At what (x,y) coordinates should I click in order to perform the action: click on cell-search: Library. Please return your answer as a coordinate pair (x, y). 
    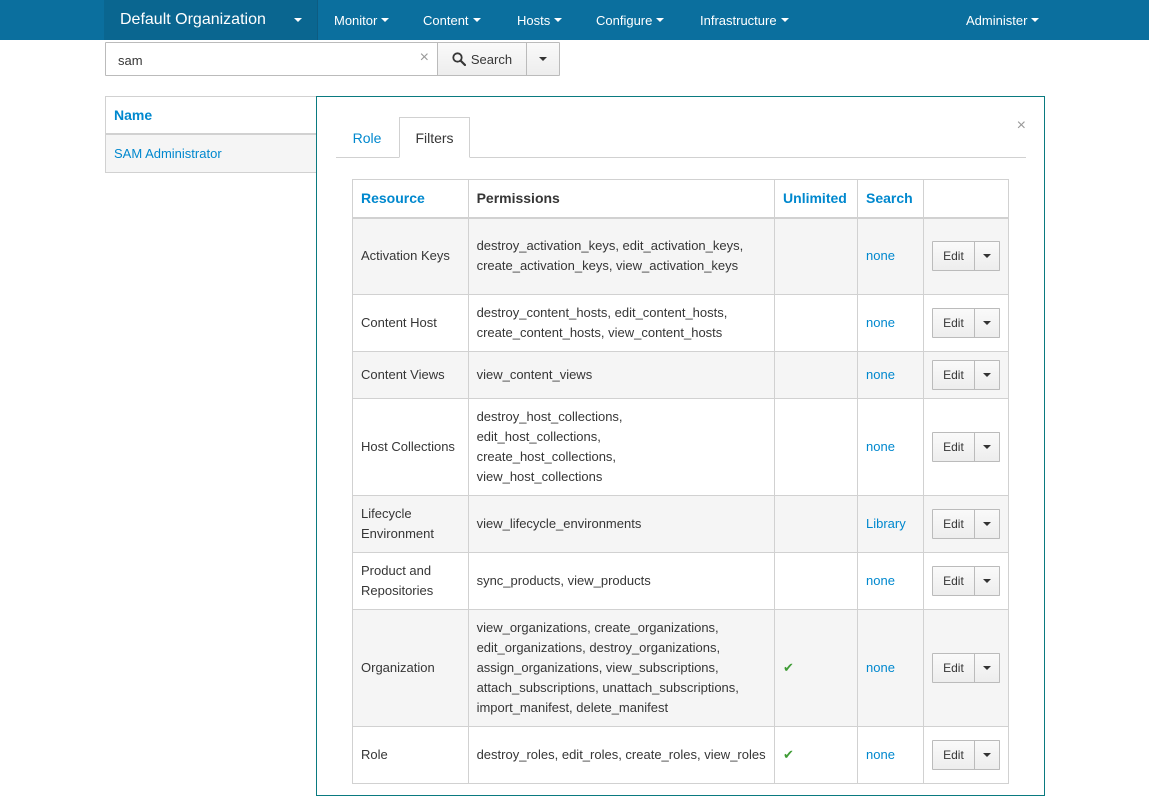
    Looking at the image, I should click on (890, 524).